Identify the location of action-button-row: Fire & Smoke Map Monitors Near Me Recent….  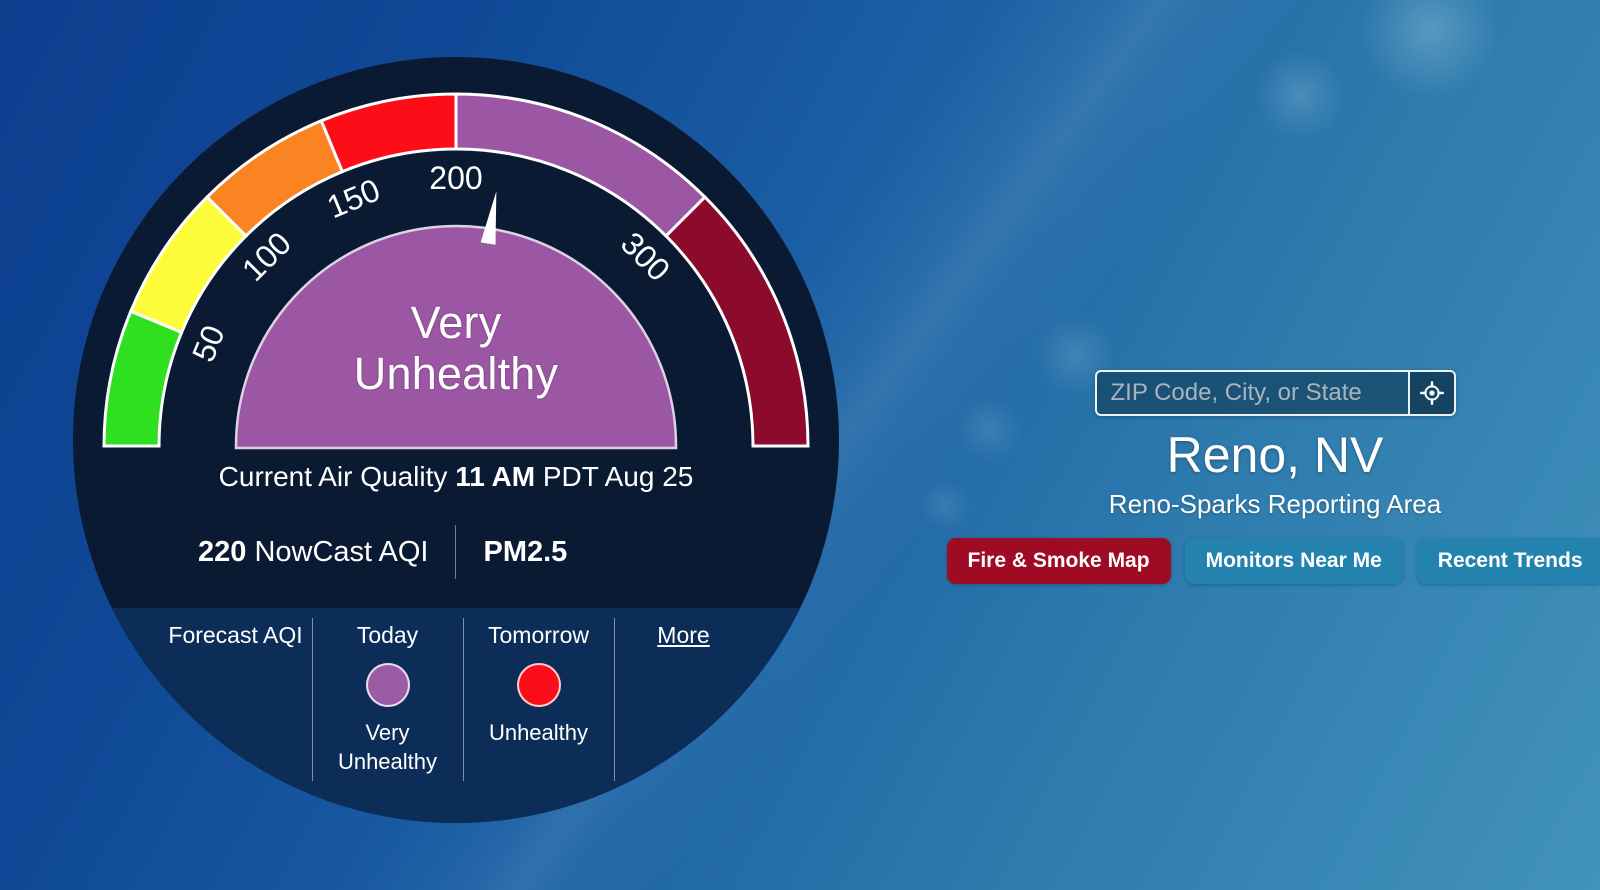
(1273, 561).